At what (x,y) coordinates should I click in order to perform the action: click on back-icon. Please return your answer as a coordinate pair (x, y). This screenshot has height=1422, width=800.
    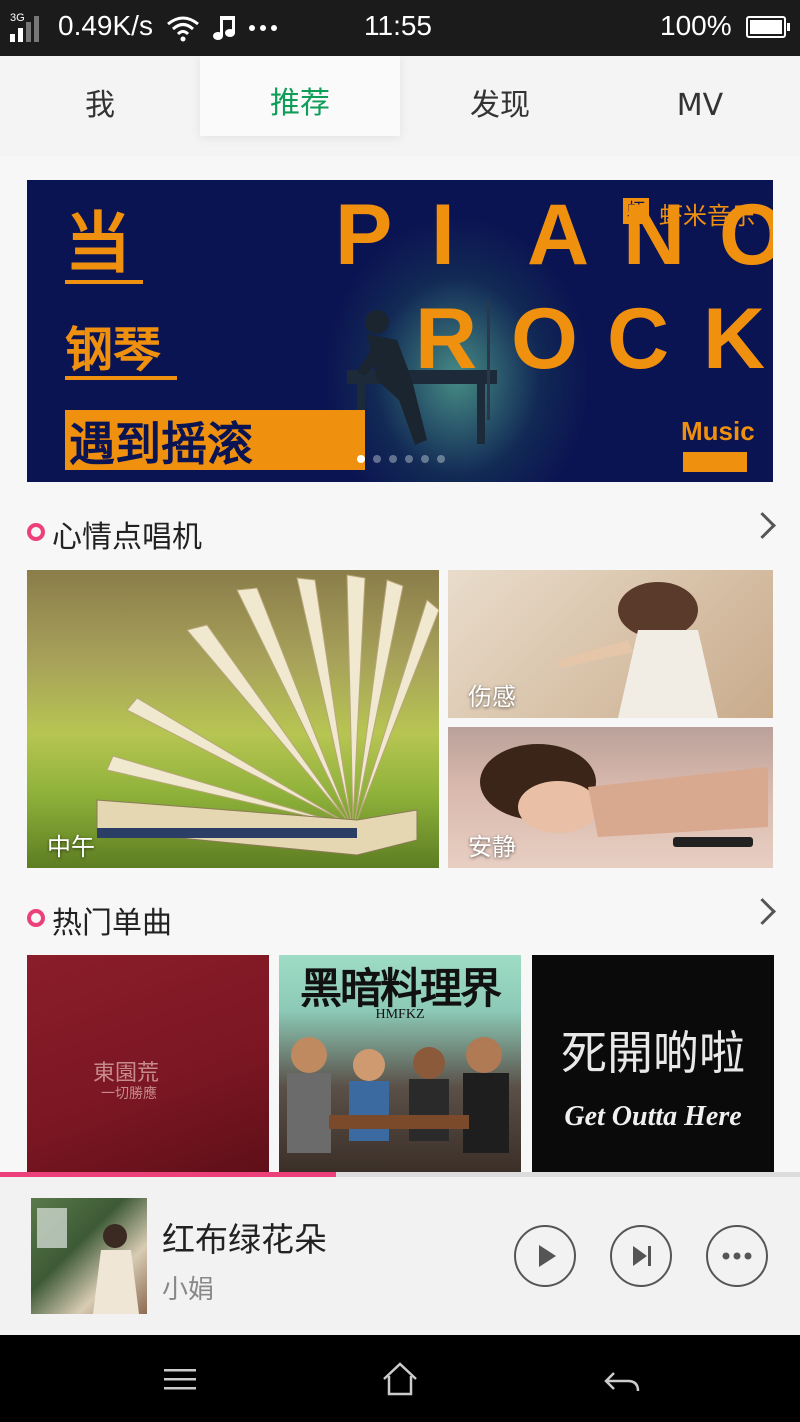
    Looking at the image, I should click on (622, 1379).